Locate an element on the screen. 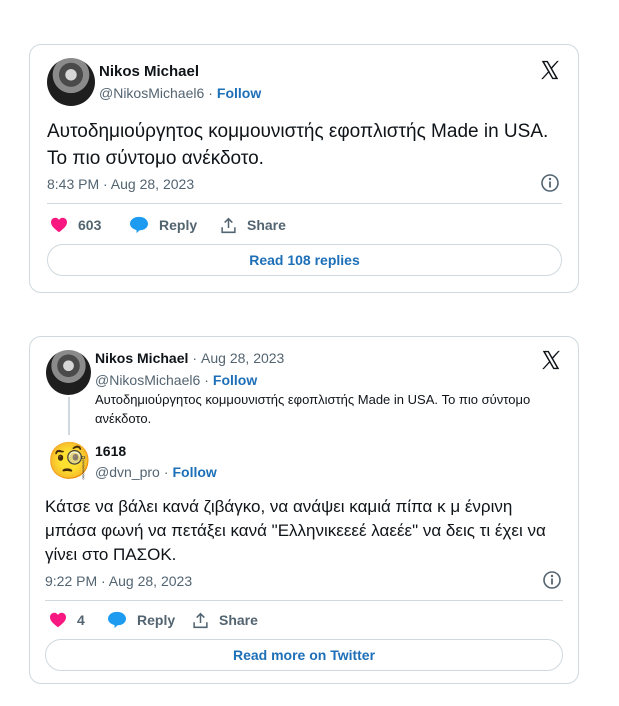 This screenshot has height=706, width=619. quoted-avatar is located at coordinates (68, 372).